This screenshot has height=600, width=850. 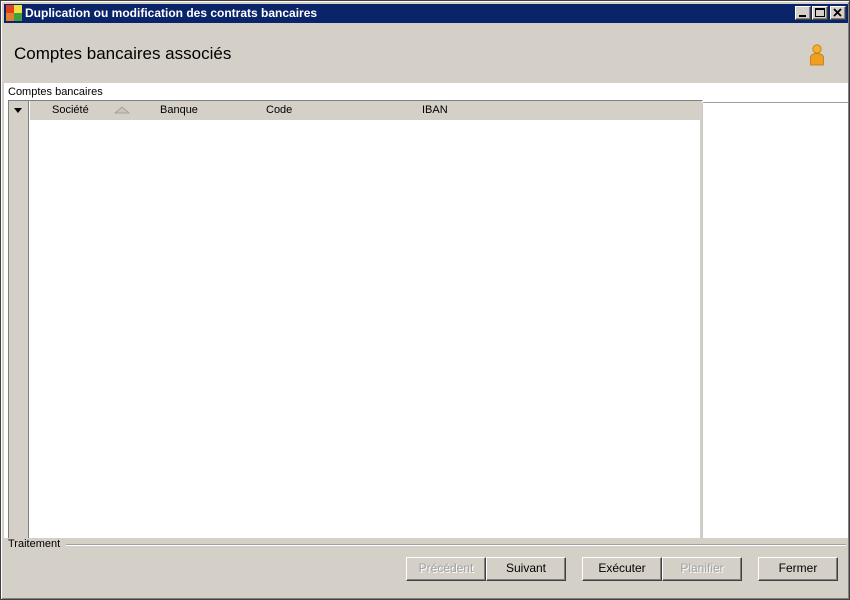 What do you see at coordinates (702, 320) in the screenshot?
I see `side-panel-divider` at bounding box center [702, 320].